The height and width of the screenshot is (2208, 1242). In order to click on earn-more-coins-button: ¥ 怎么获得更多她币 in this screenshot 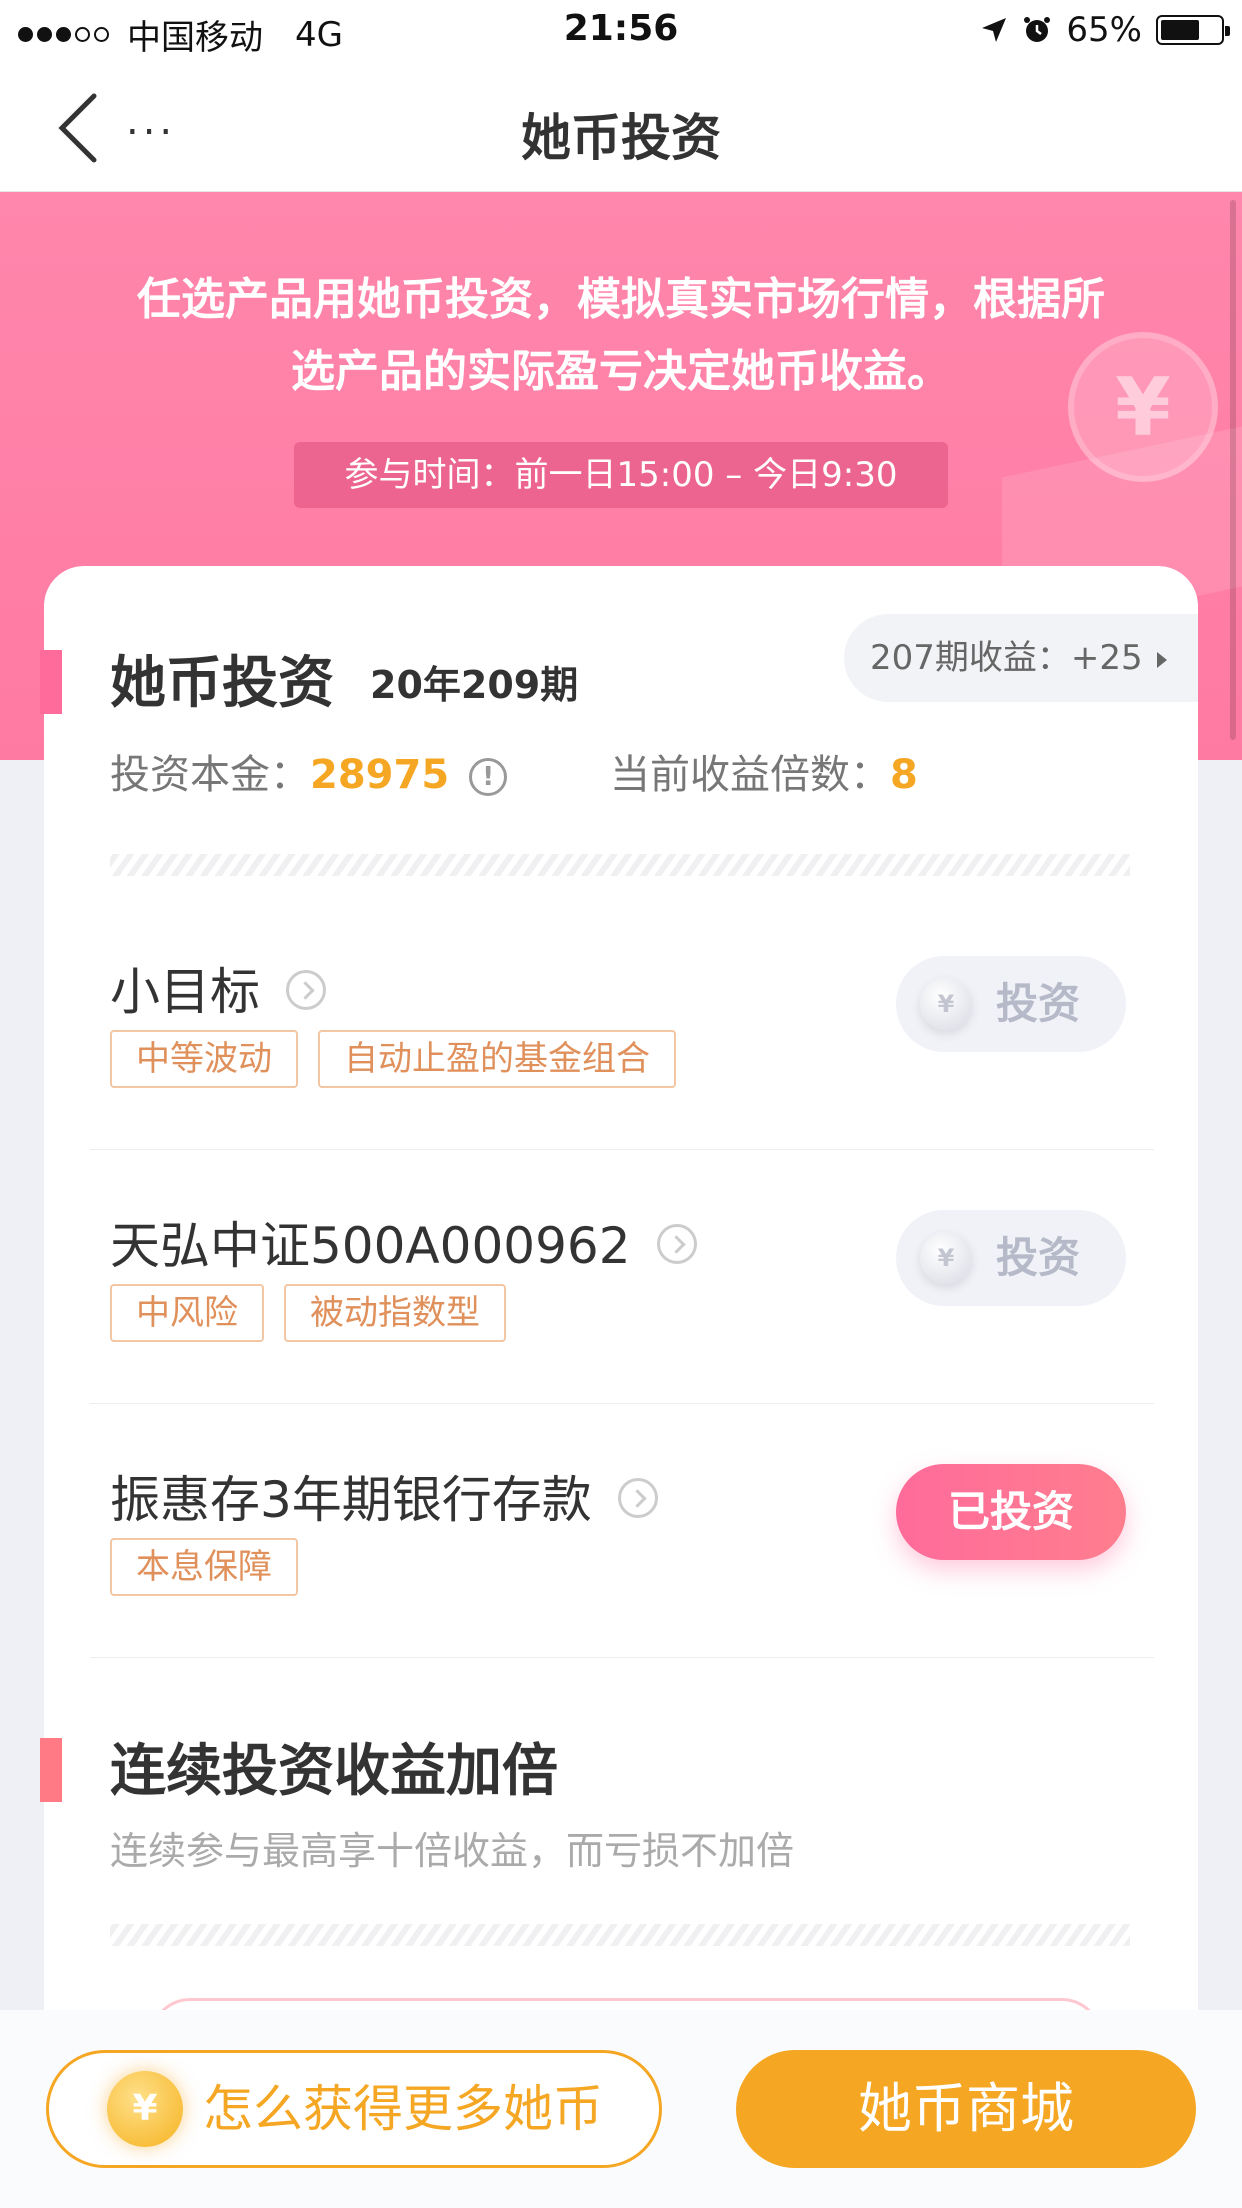, I will do `click(354, 2109)`.